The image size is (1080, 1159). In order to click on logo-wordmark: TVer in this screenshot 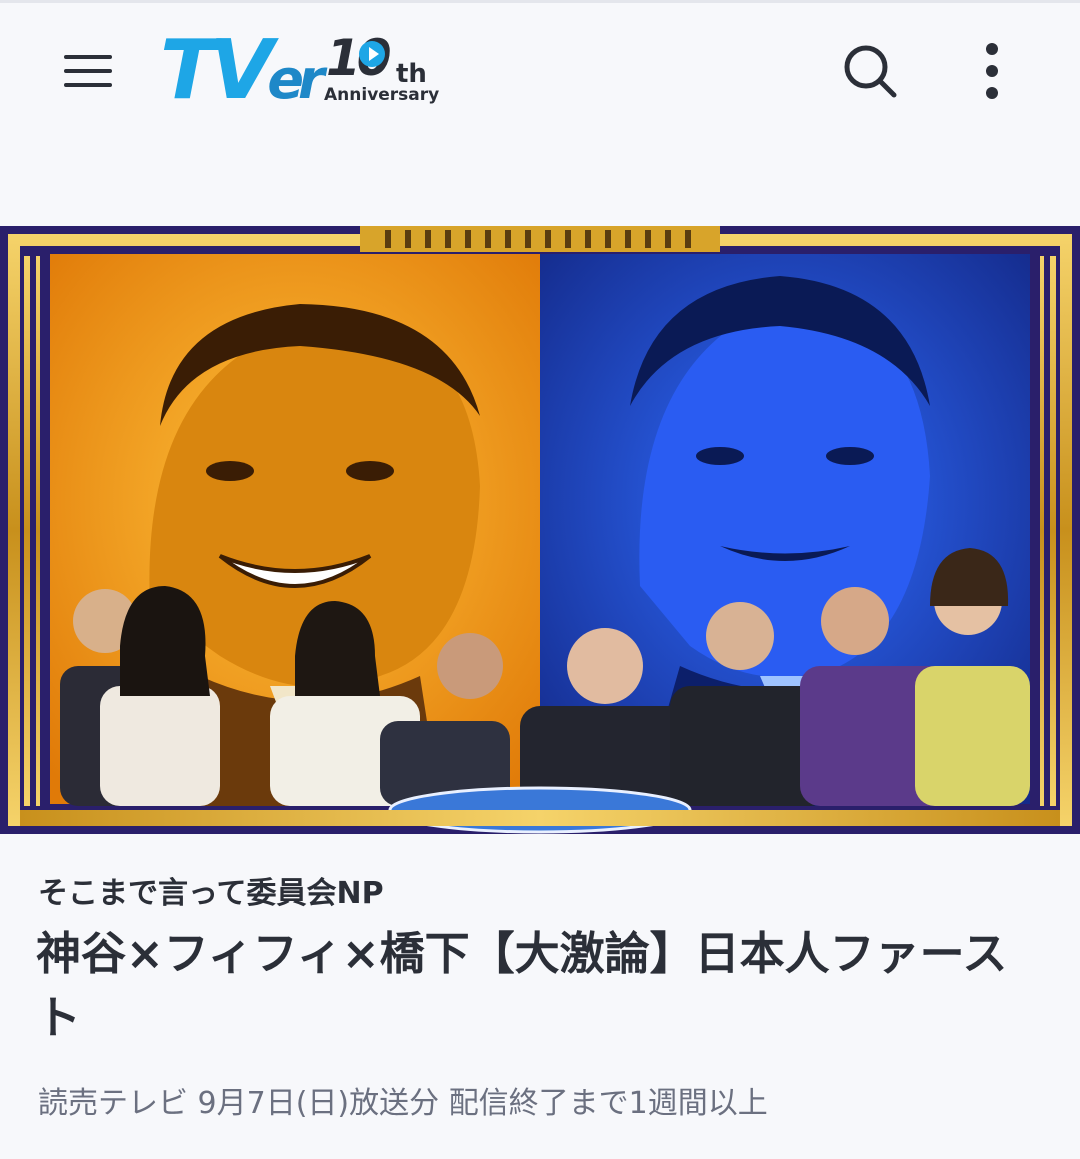, I will do `click(242, 70)`.